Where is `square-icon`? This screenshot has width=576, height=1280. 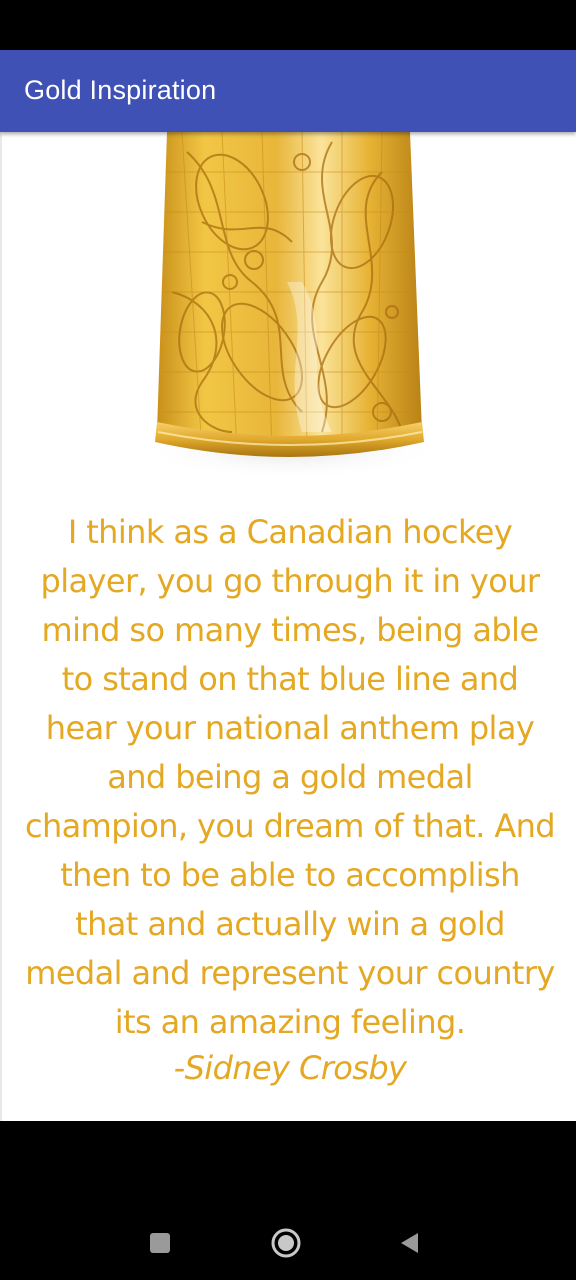 square-icon is located at coordinates (160, 1243).